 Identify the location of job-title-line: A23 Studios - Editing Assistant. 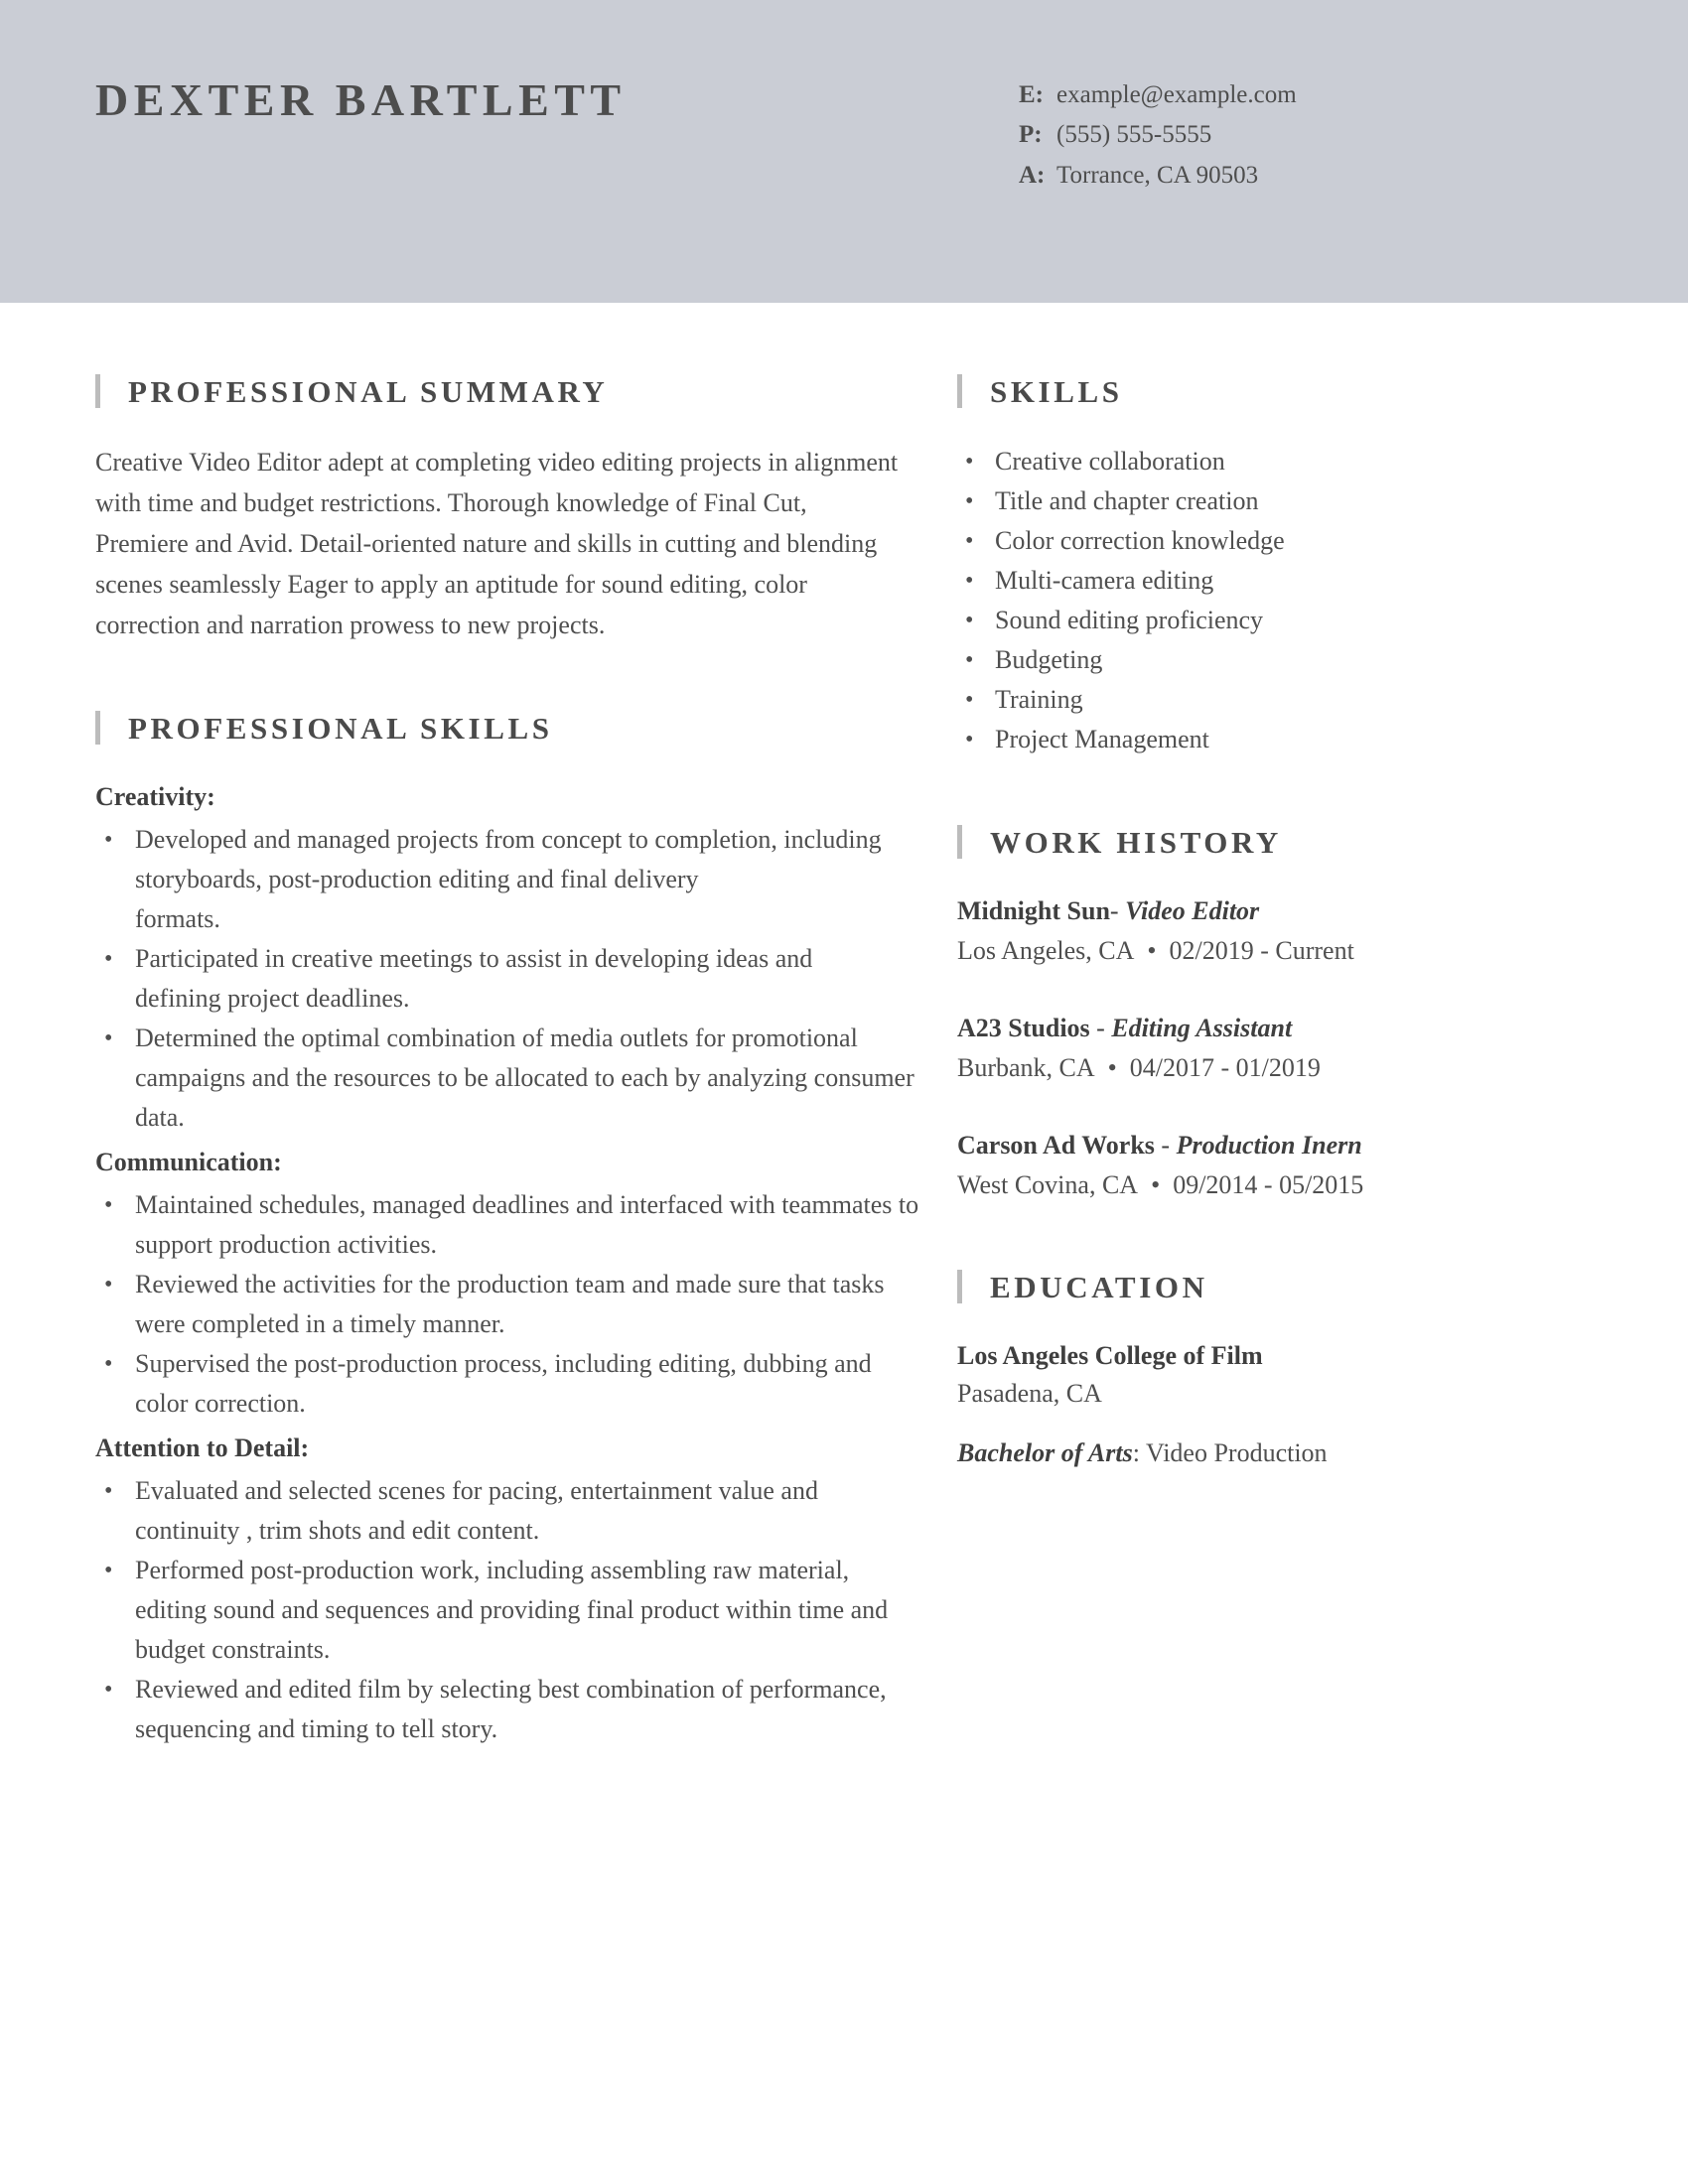
(1292, 1028).